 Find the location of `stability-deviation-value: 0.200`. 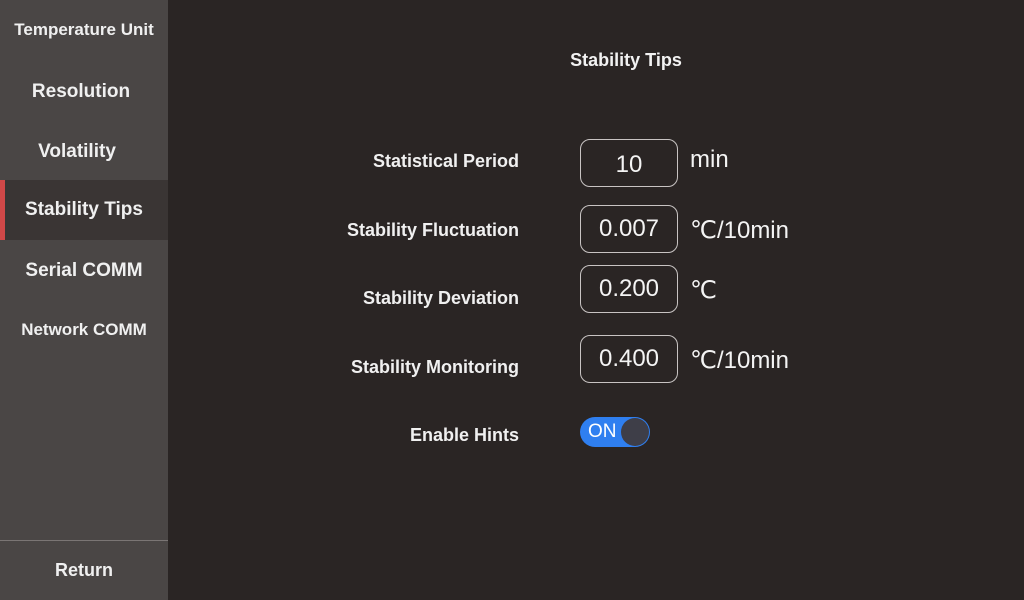

stability-deviation-value: 0.200 is located at coordinates (629, 288).